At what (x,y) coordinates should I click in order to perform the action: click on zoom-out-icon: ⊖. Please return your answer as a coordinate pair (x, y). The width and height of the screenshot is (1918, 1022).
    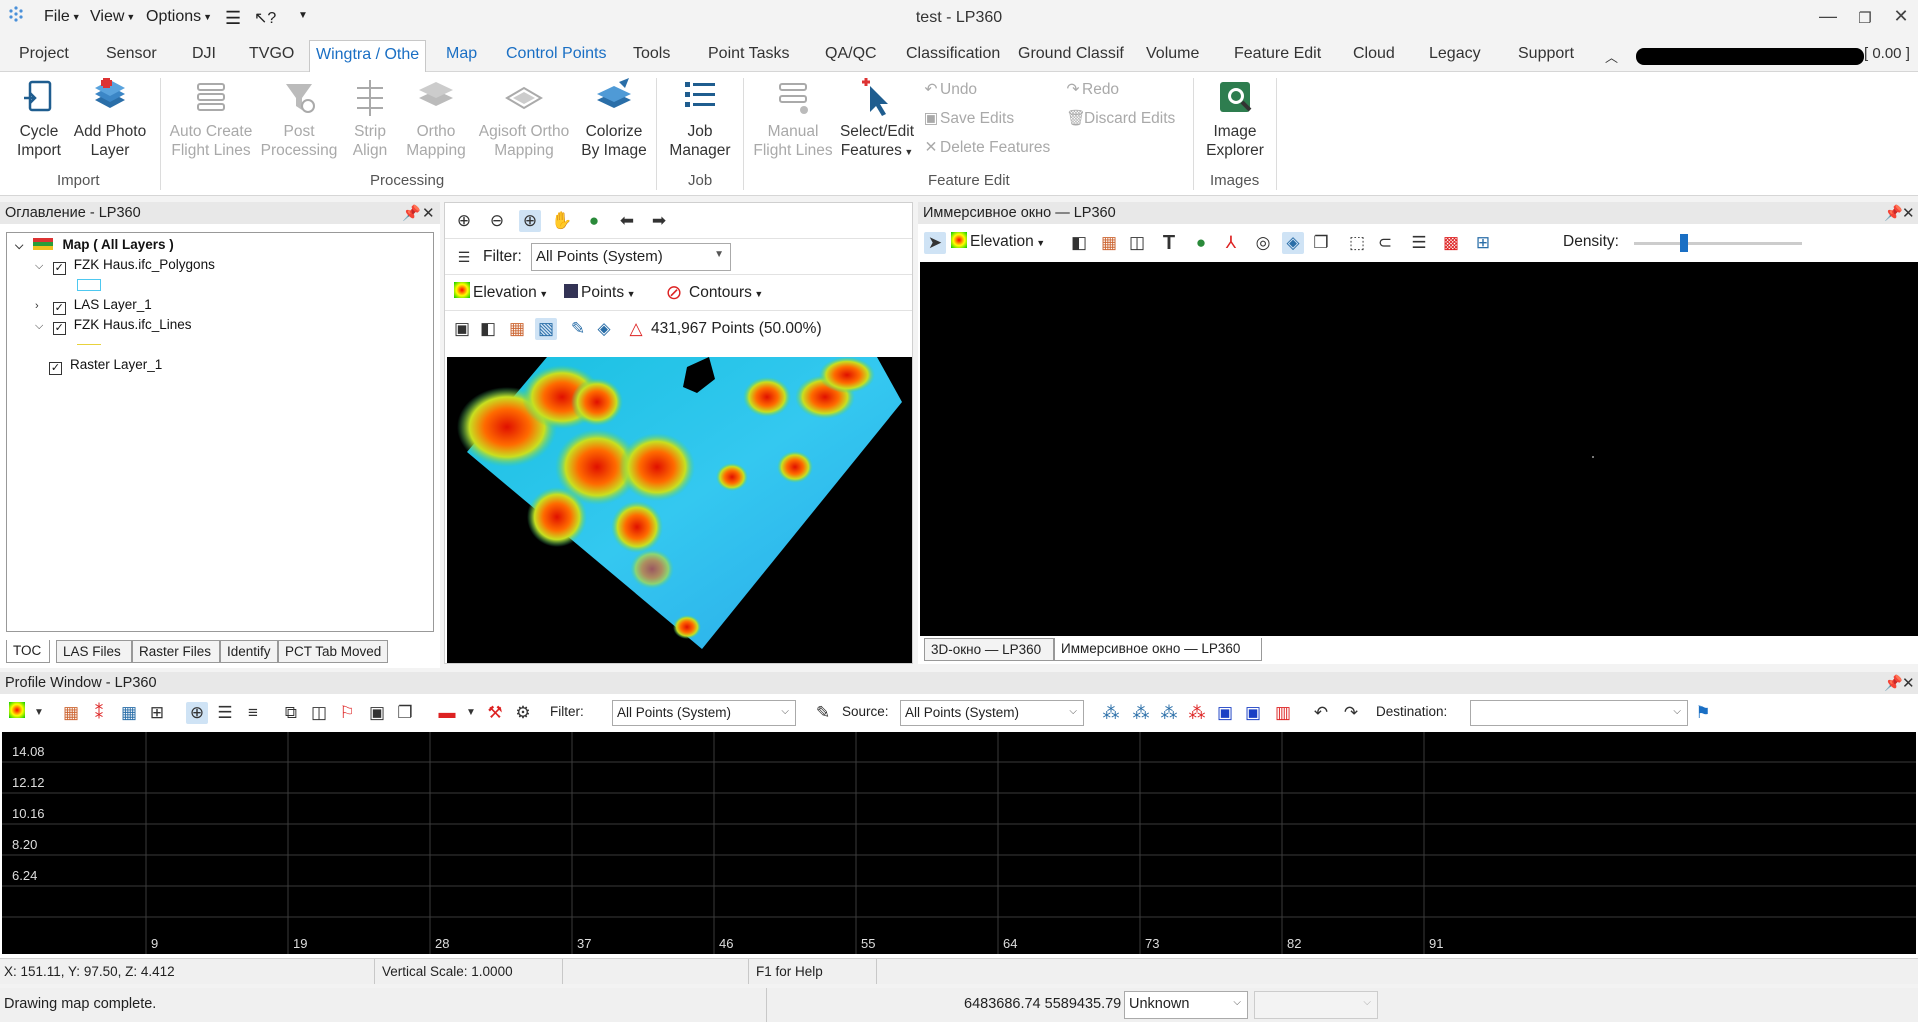
    Looking at the image, I should click on (497, 221).